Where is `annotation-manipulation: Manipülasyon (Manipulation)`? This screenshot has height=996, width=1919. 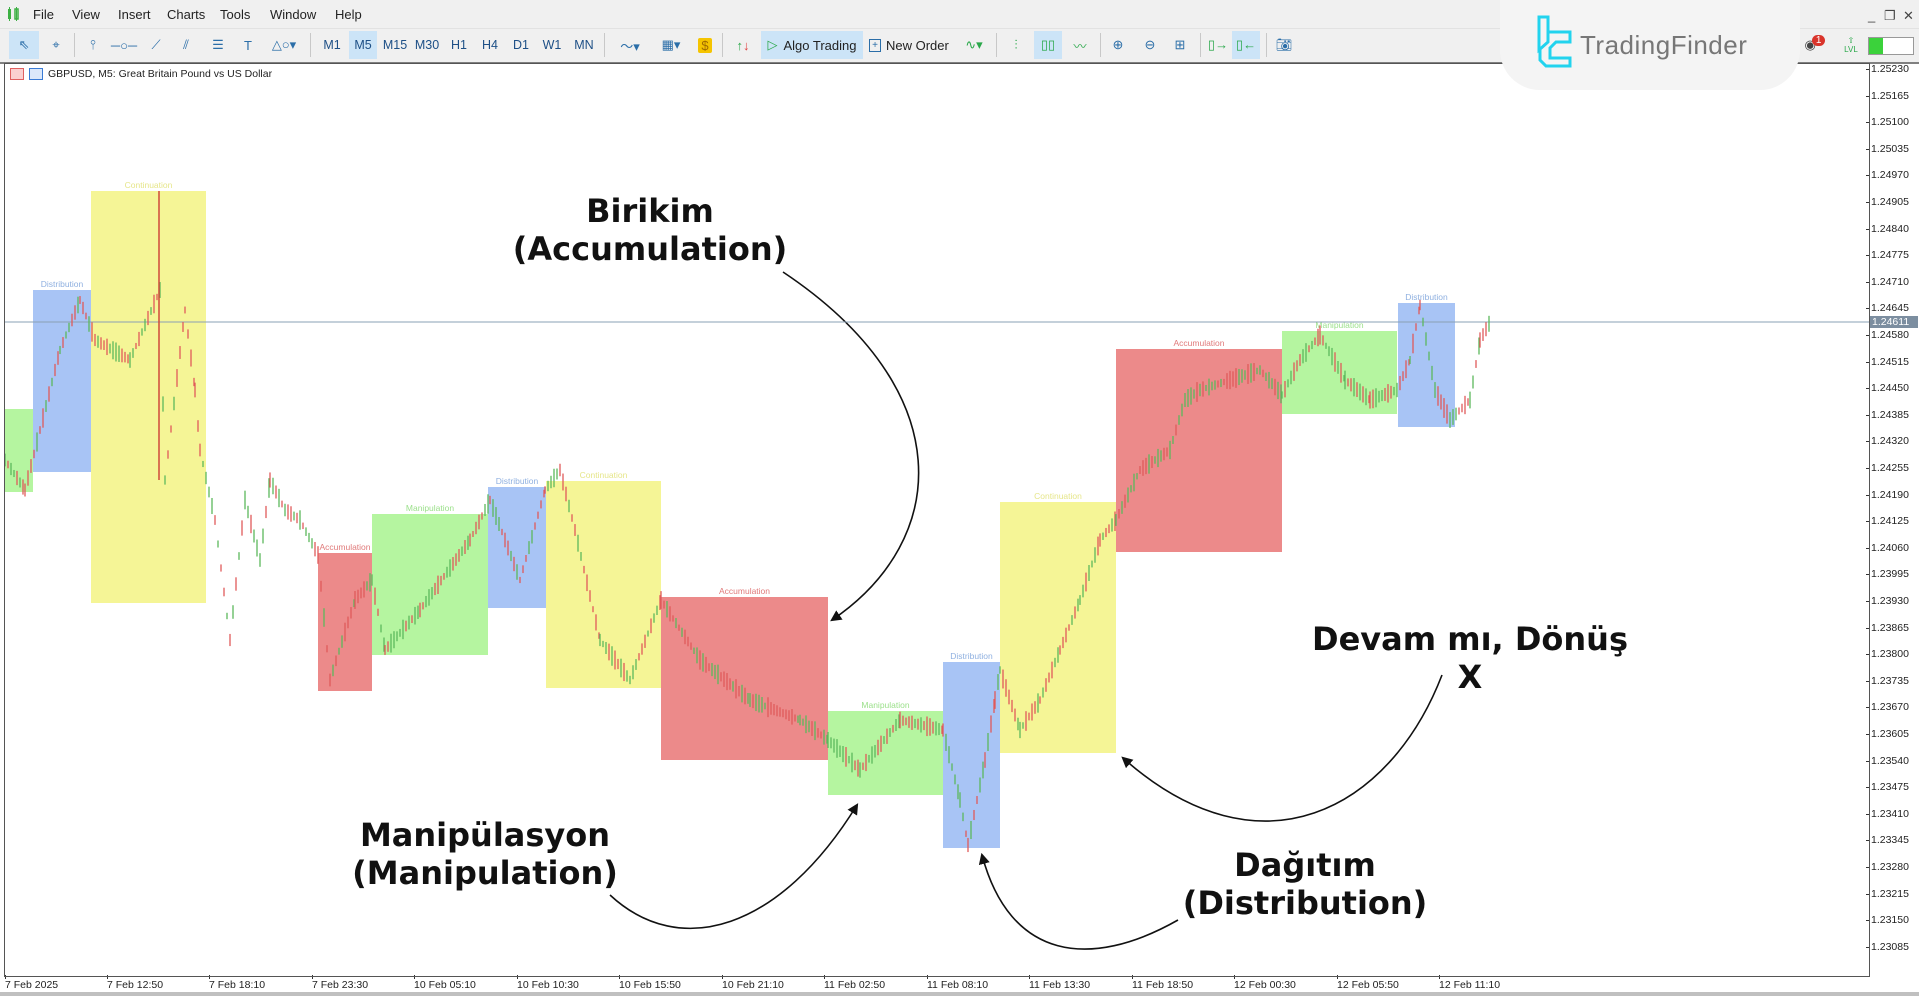
annotation-manipulation: Manipülasyon (Manipulation) is located at coordinates (485, 854).